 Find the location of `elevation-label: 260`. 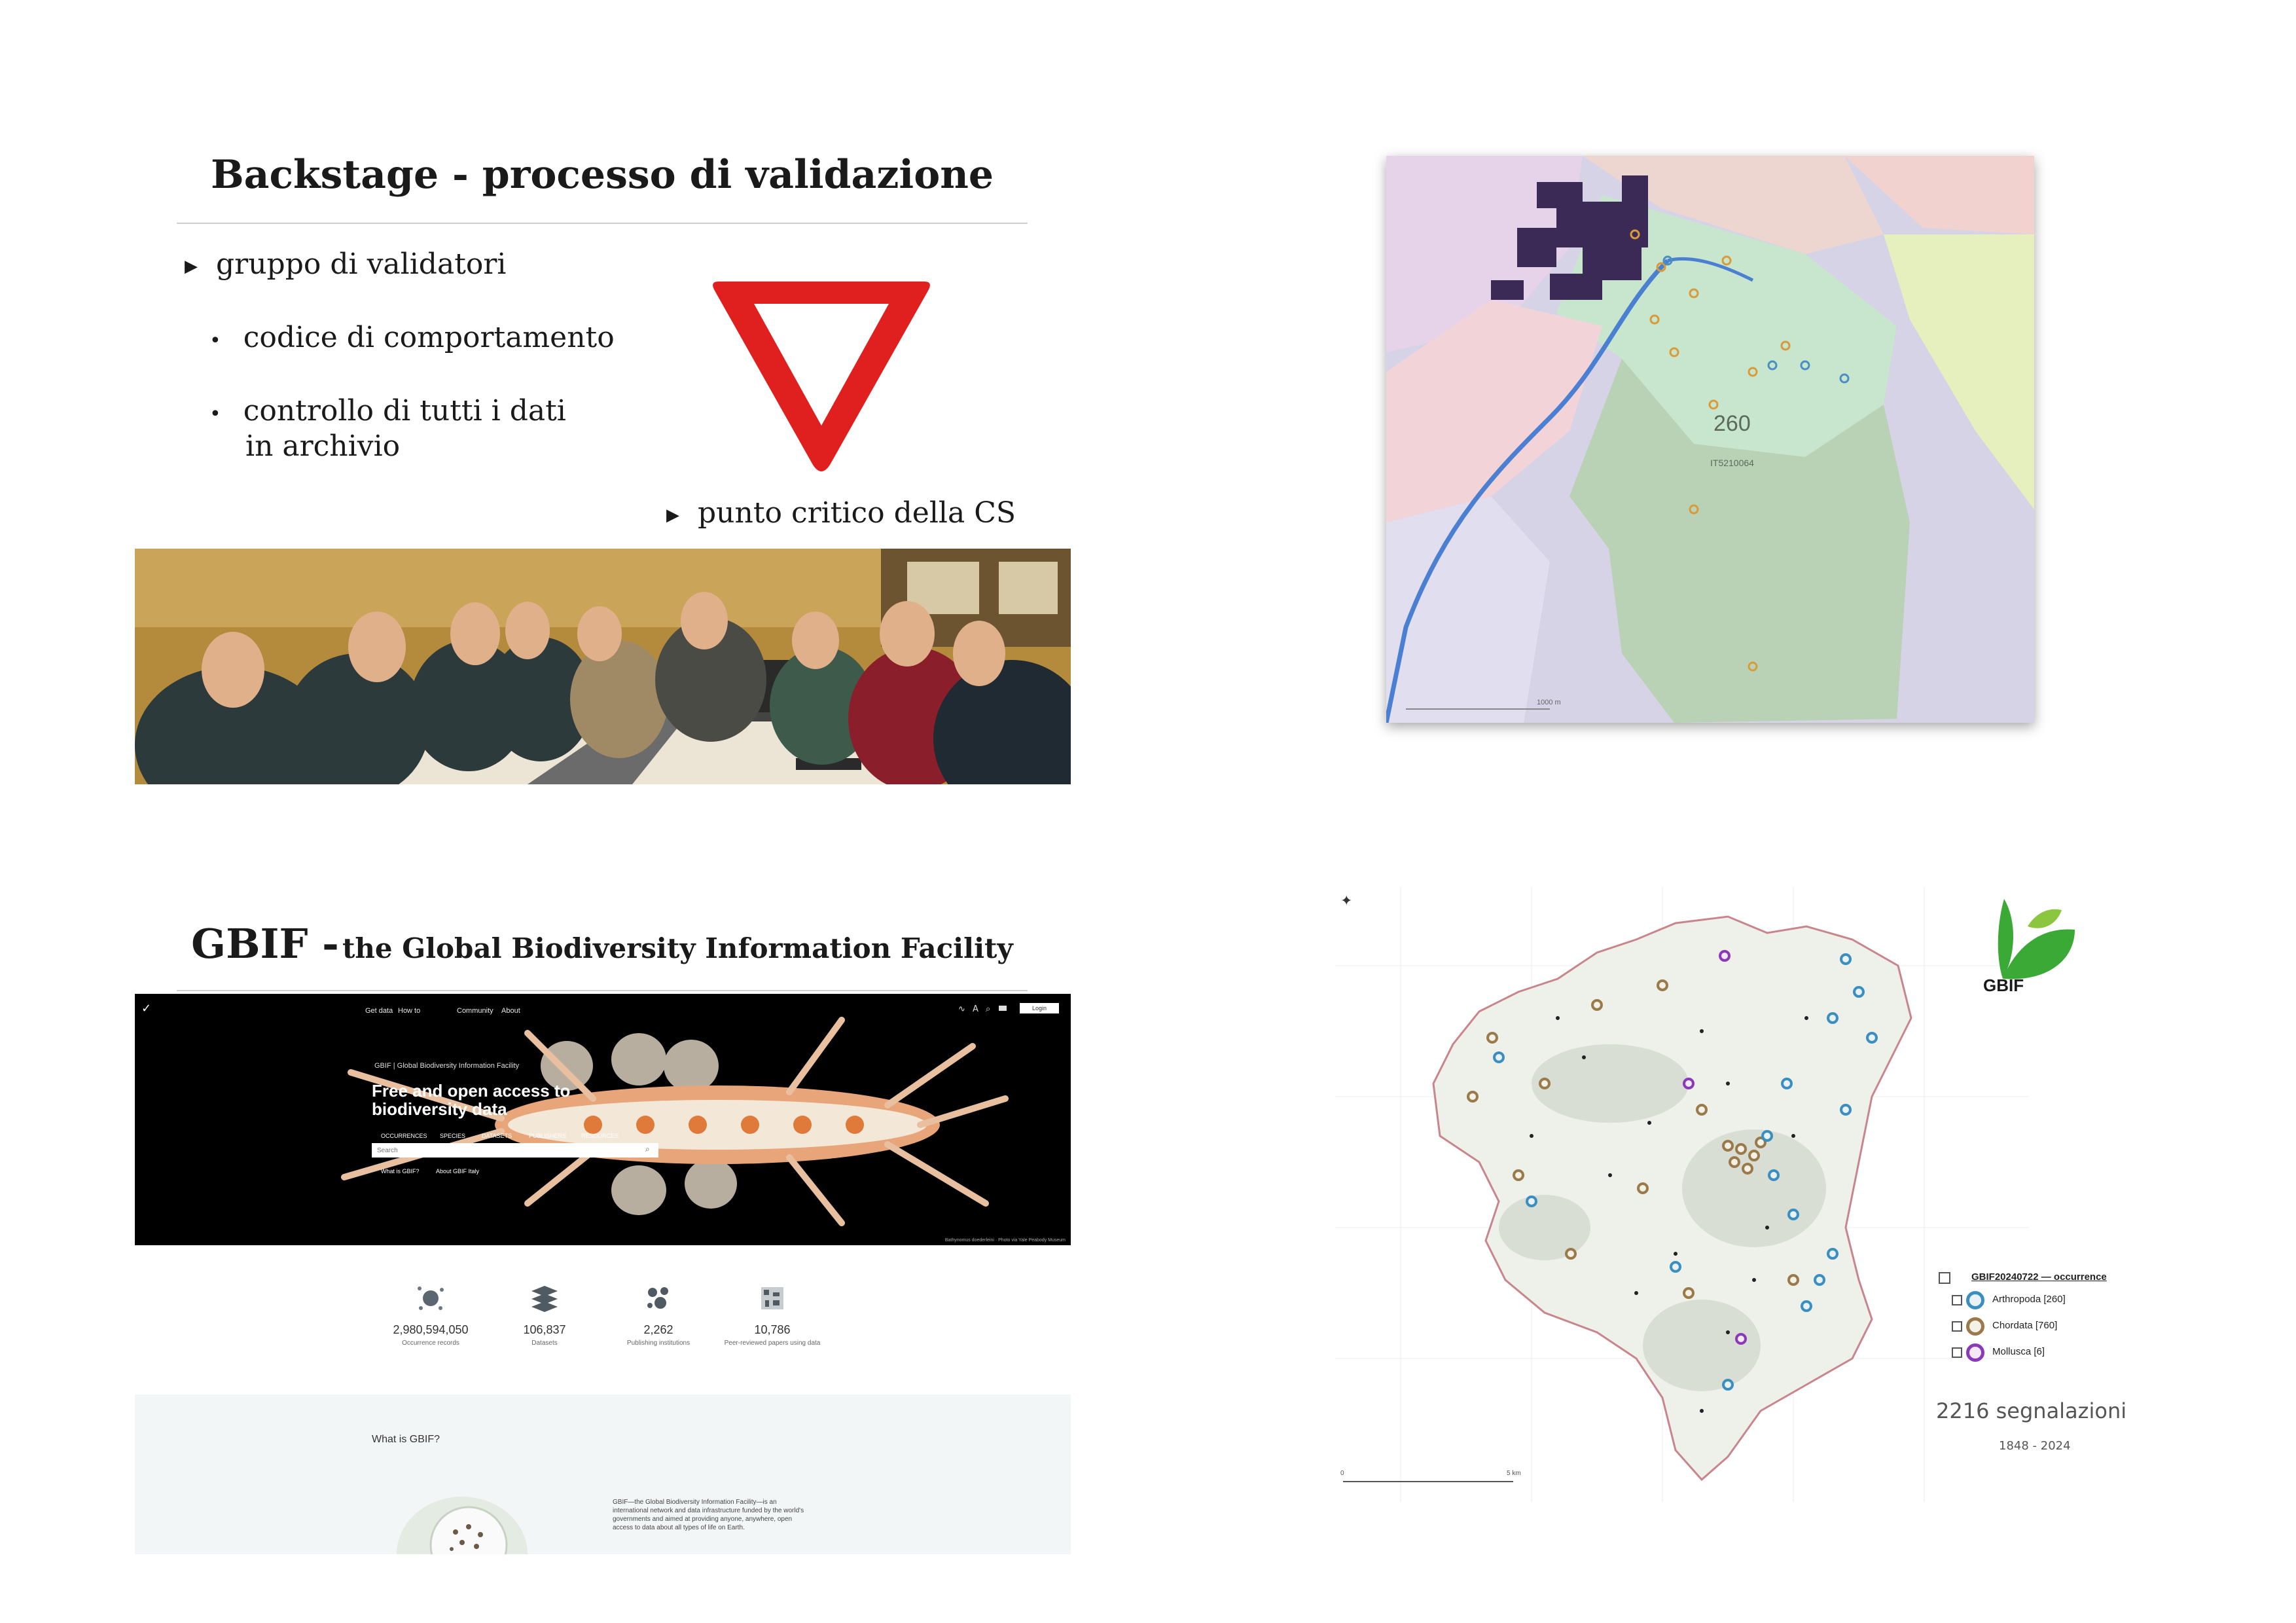

elevation-label: 260 is located at coordinates (1732, 423).